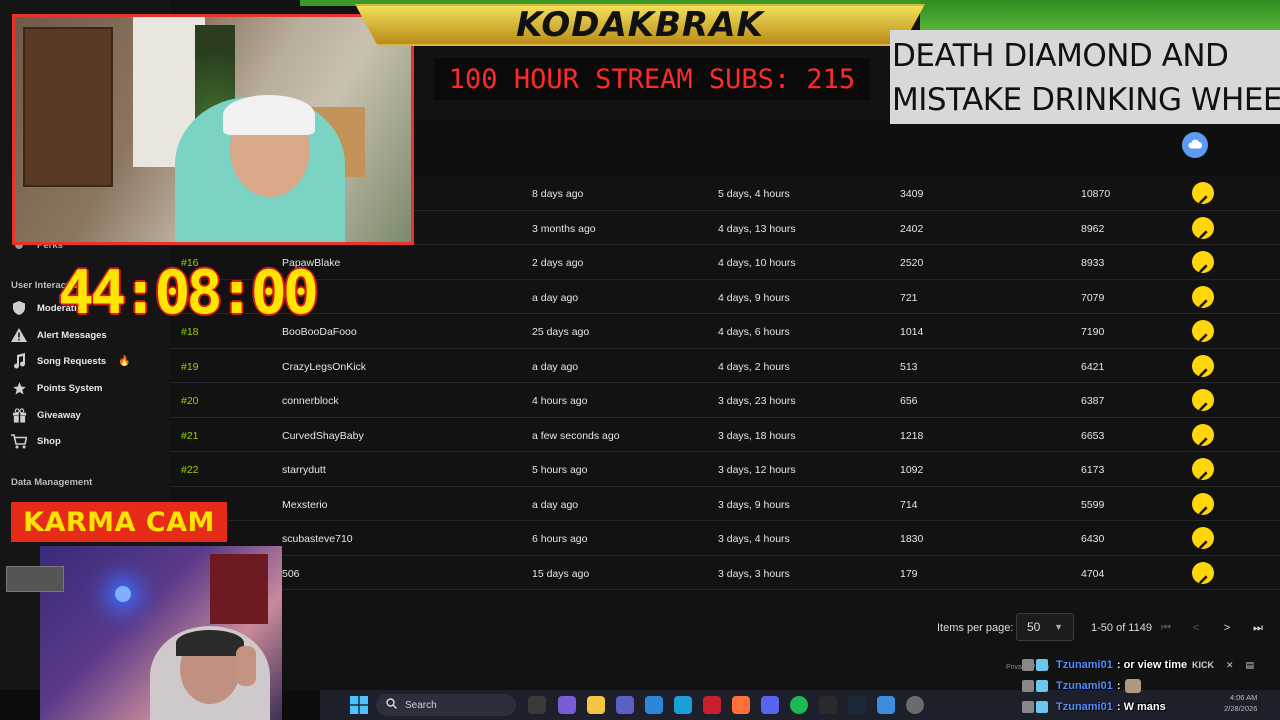 This screenshot has height=720, width=1280. I want to click on mini-avatar, so click(35, 579).